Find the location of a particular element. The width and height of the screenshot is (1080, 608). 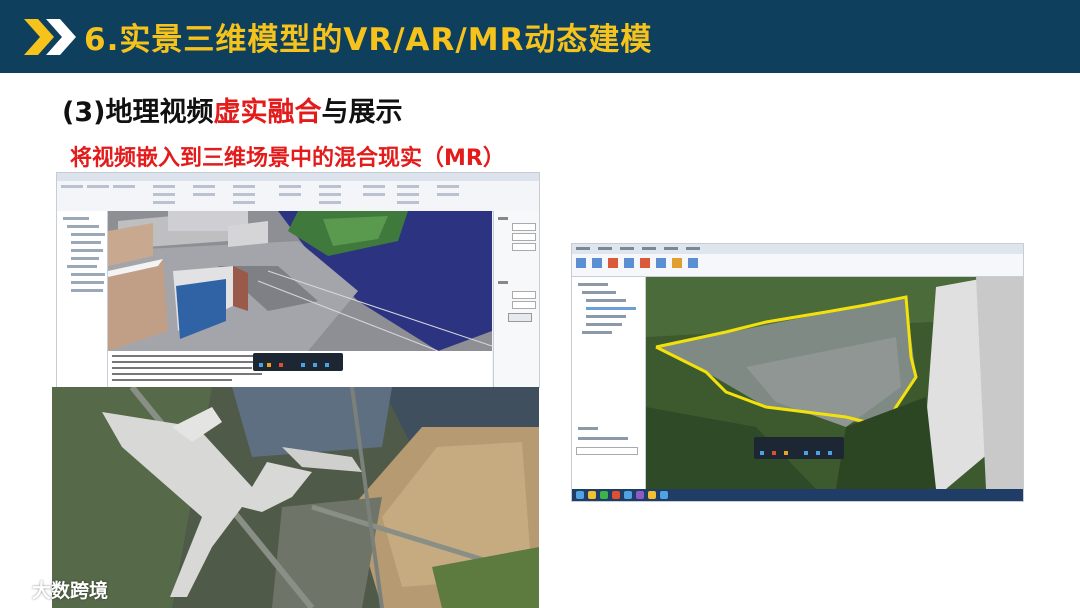

page-title: 6.实景三维模型的VR/AR/MR动态建模 is located at coordinates (368, 40).